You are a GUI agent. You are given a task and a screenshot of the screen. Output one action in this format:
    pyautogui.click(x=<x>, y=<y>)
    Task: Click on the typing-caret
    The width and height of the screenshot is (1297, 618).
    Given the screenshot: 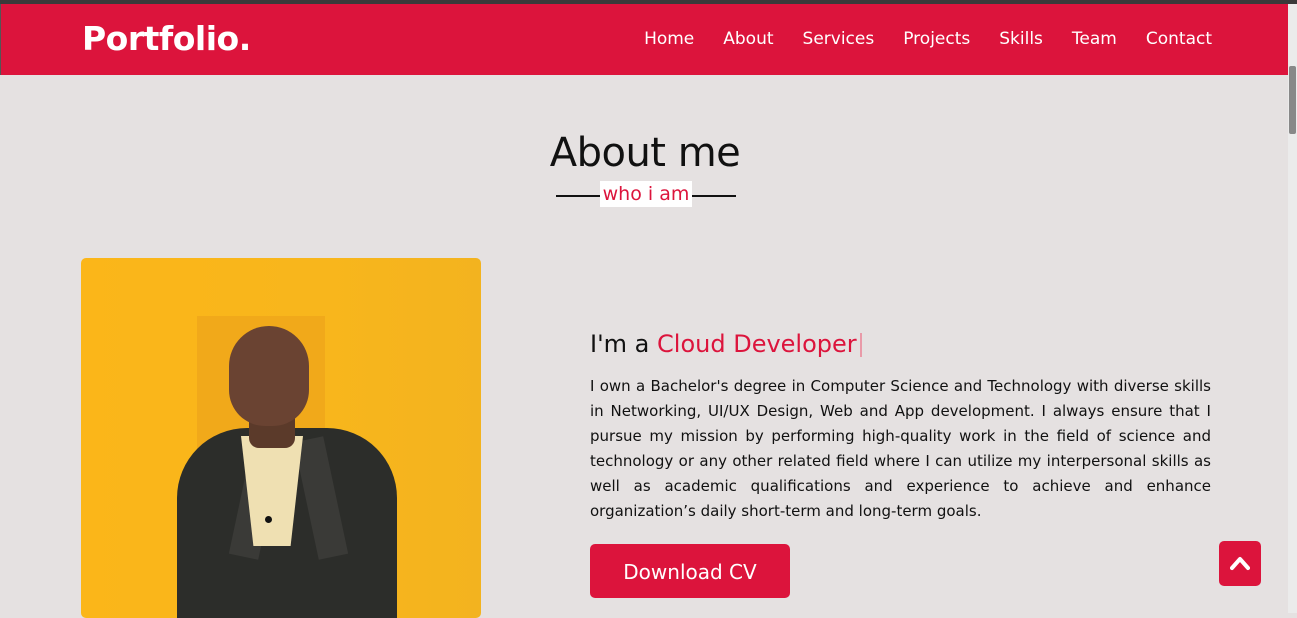 What is the action you would take?
    pyautogui.click(x=860, y=345)
    